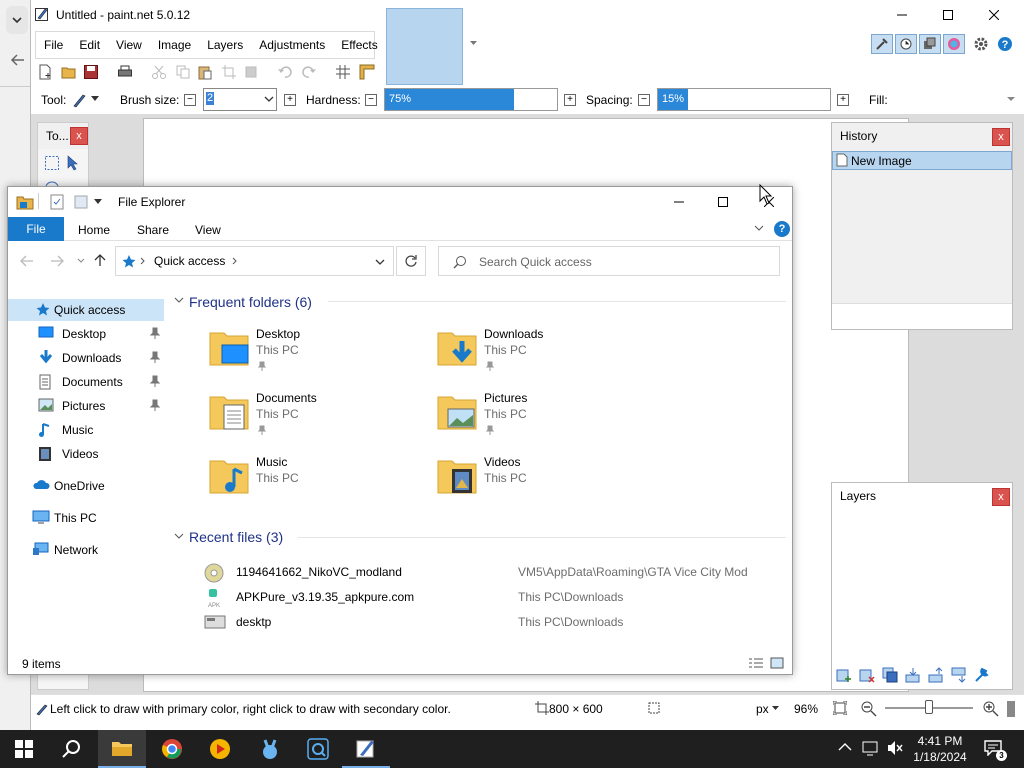  What do you see at coordinates (129, 45) in the screenshot?
I see `menu-view: View` at bounding box center [129, 45].